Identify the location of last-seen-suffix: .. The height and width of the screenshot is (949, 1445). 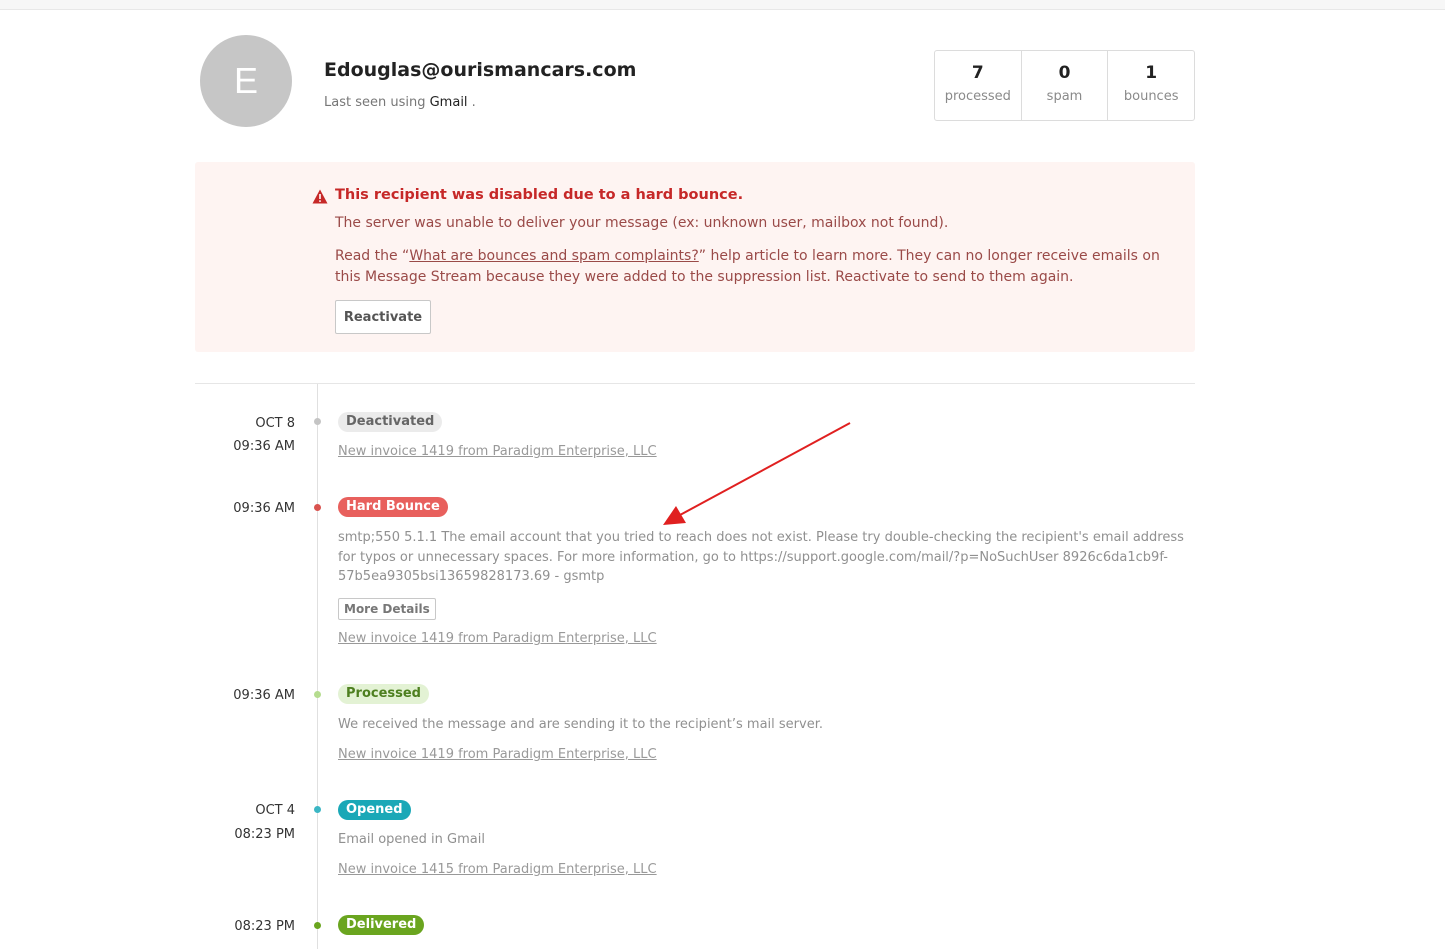
(471, 102).